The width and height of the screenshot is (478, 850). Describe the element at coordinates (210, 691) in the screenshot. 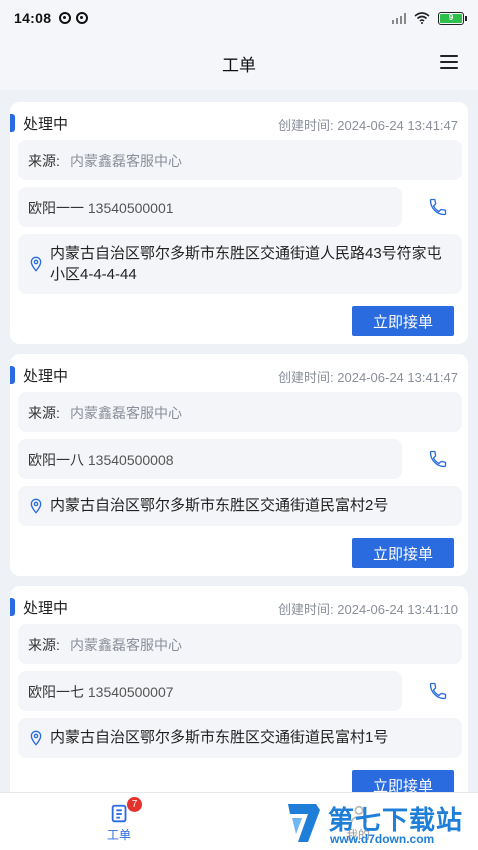

I see `contact-row: 欧阳一七 13540500007` at that location.